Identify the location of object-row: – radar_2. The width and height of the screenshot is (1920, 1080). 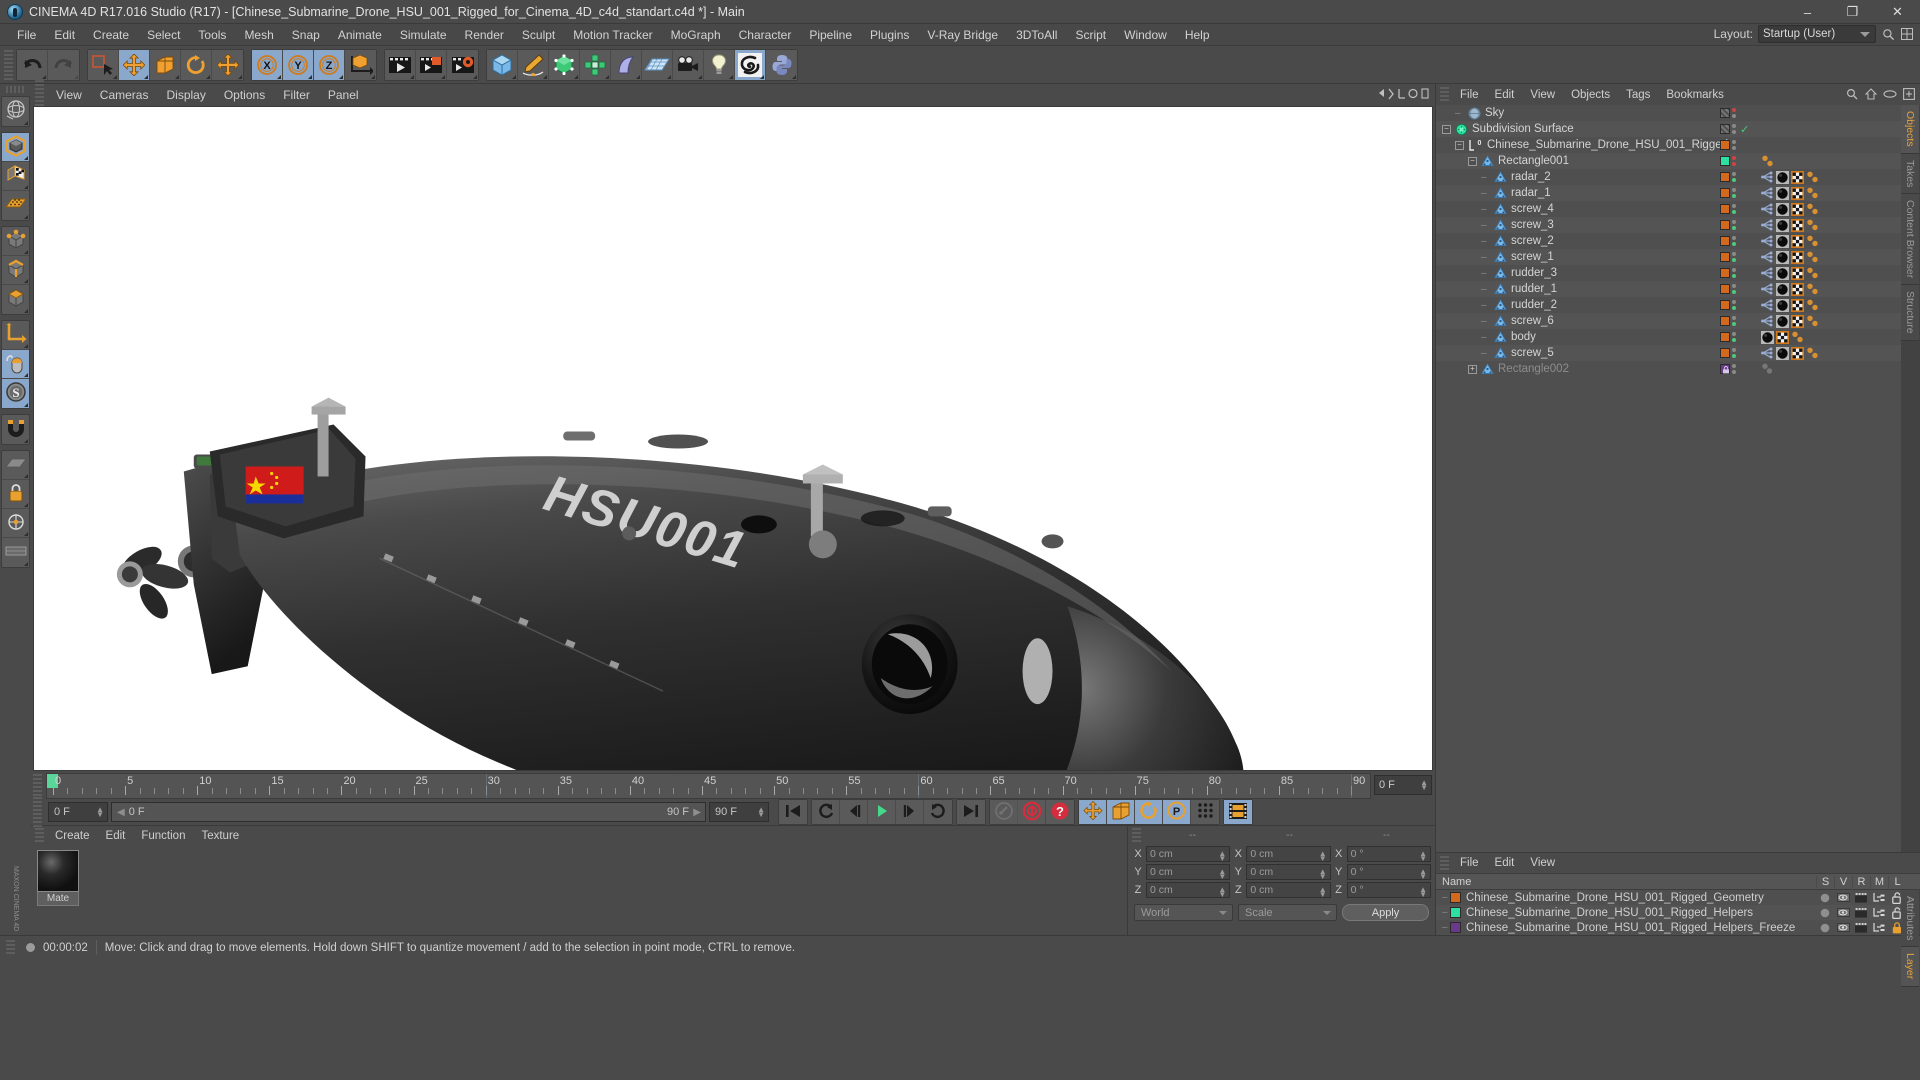
(1678, 177).